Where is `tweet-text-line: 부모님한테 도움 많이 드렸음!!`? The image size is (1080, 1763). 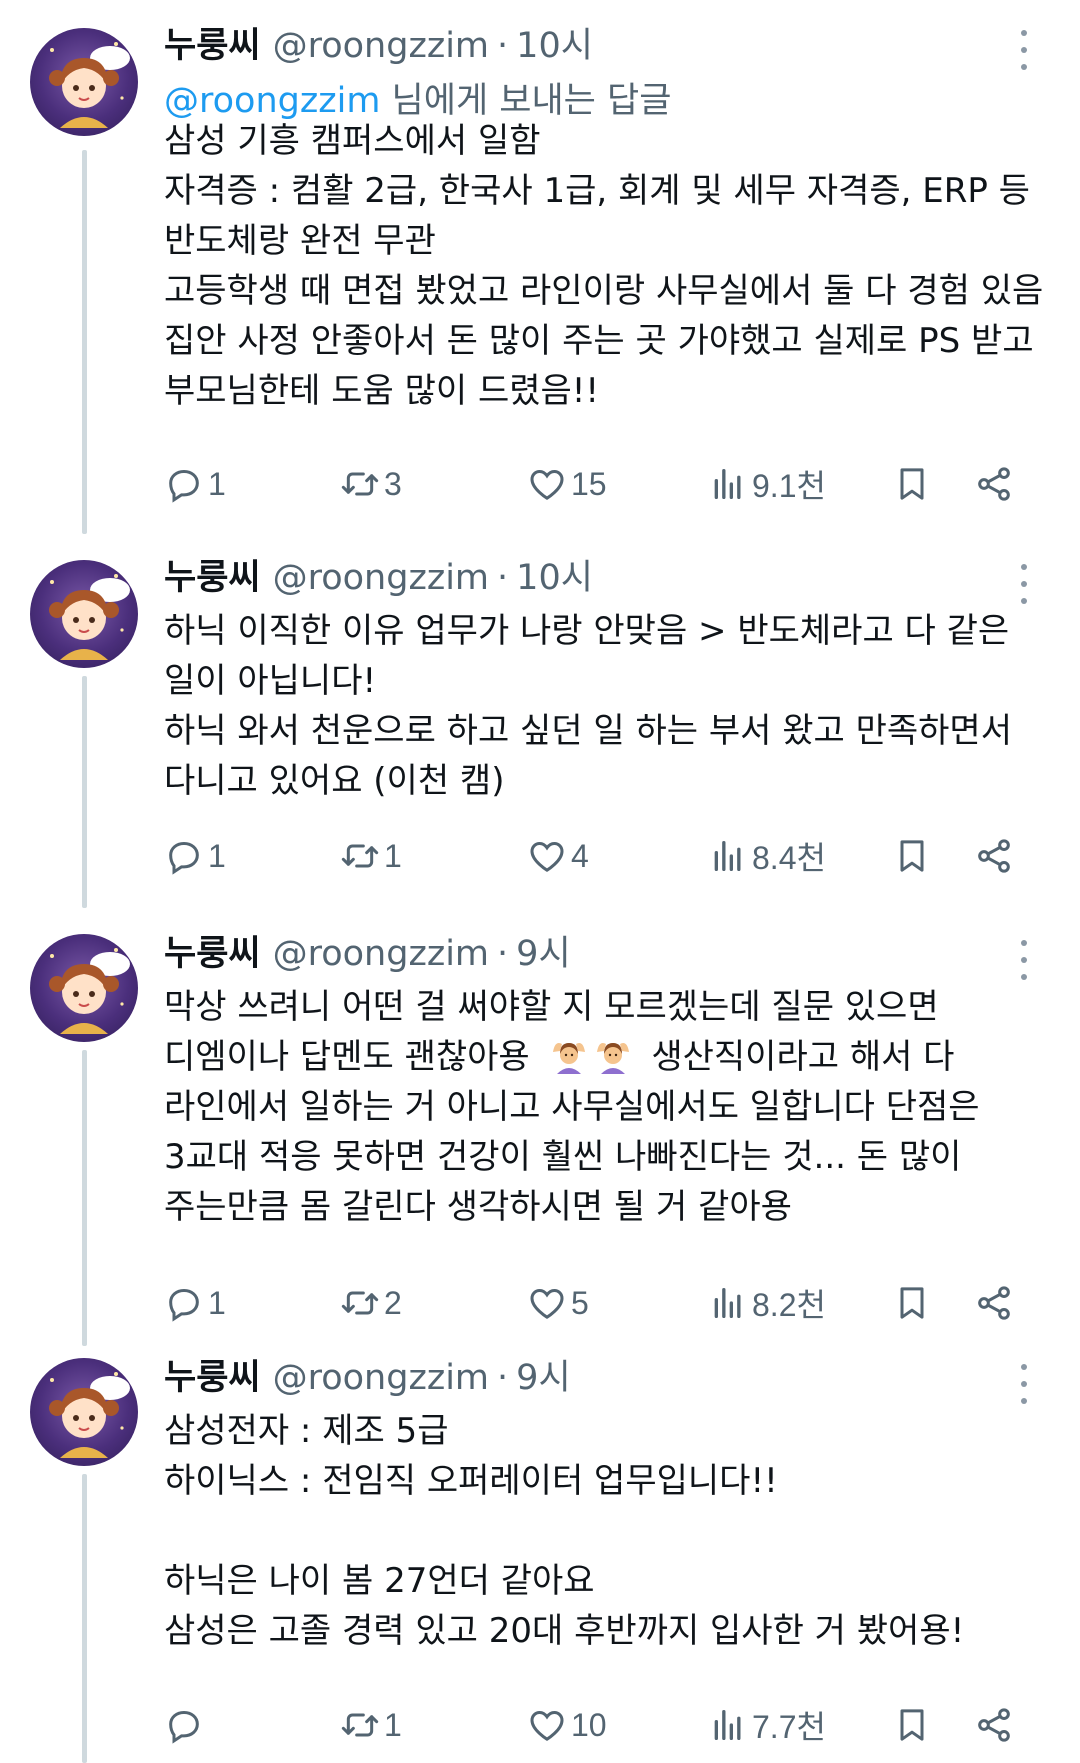
tweet-text-line: 부모님한테 도움 많이 드렸음!! is located at coordinates (382, 391).